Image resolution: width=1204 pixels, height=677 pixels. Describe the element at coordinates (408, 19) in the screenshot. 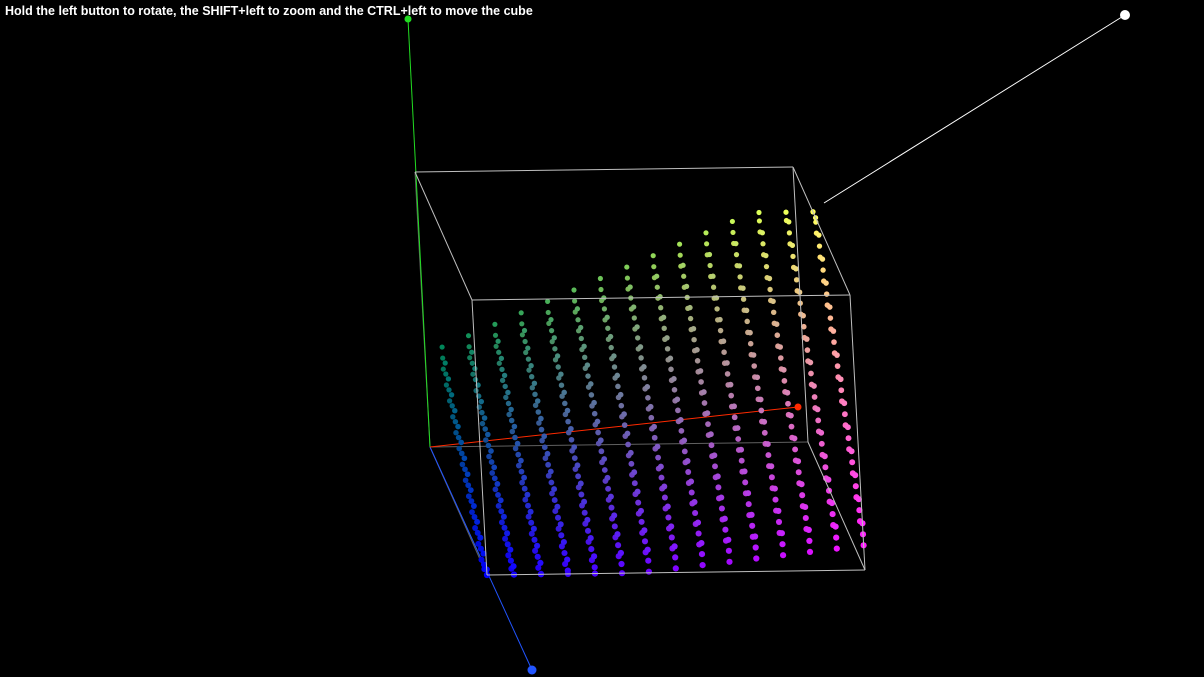

I see `green-dot-icon` at that location.